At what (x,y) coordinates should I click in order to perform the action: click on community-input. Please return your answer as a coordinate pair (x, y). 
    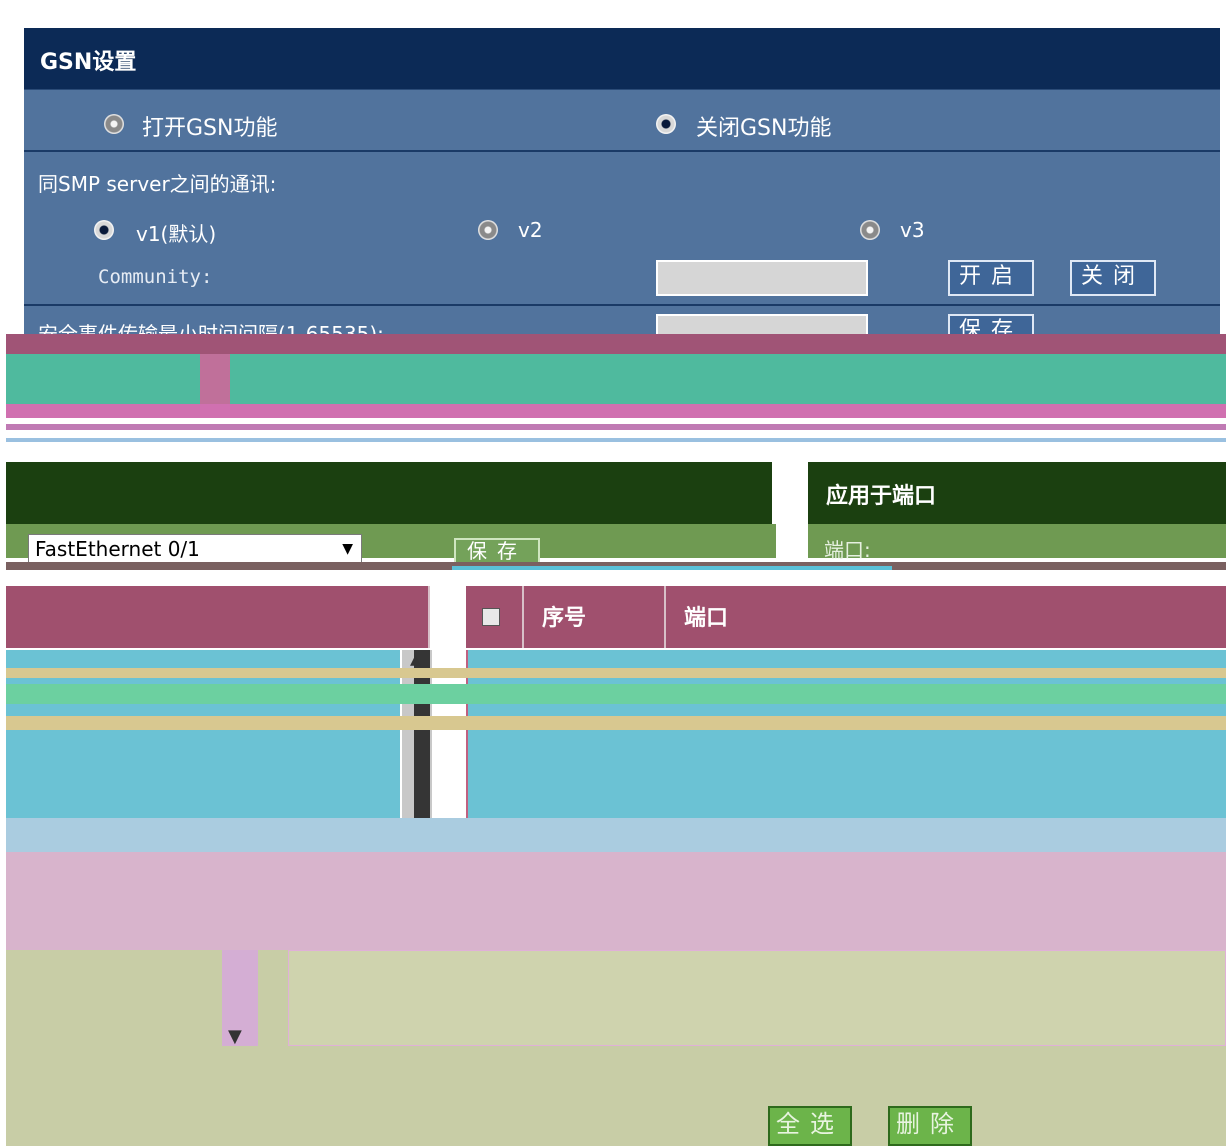
    Looking at the image, I should click on (762, 278).